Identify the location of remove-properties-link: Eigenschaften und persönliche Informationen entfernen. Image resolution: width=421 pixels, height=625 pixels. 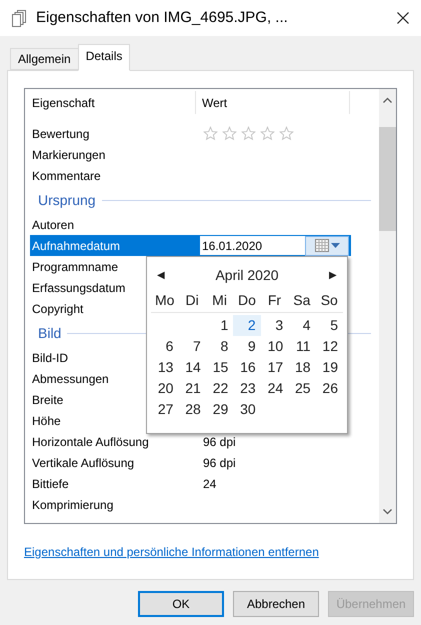
(171, 552).